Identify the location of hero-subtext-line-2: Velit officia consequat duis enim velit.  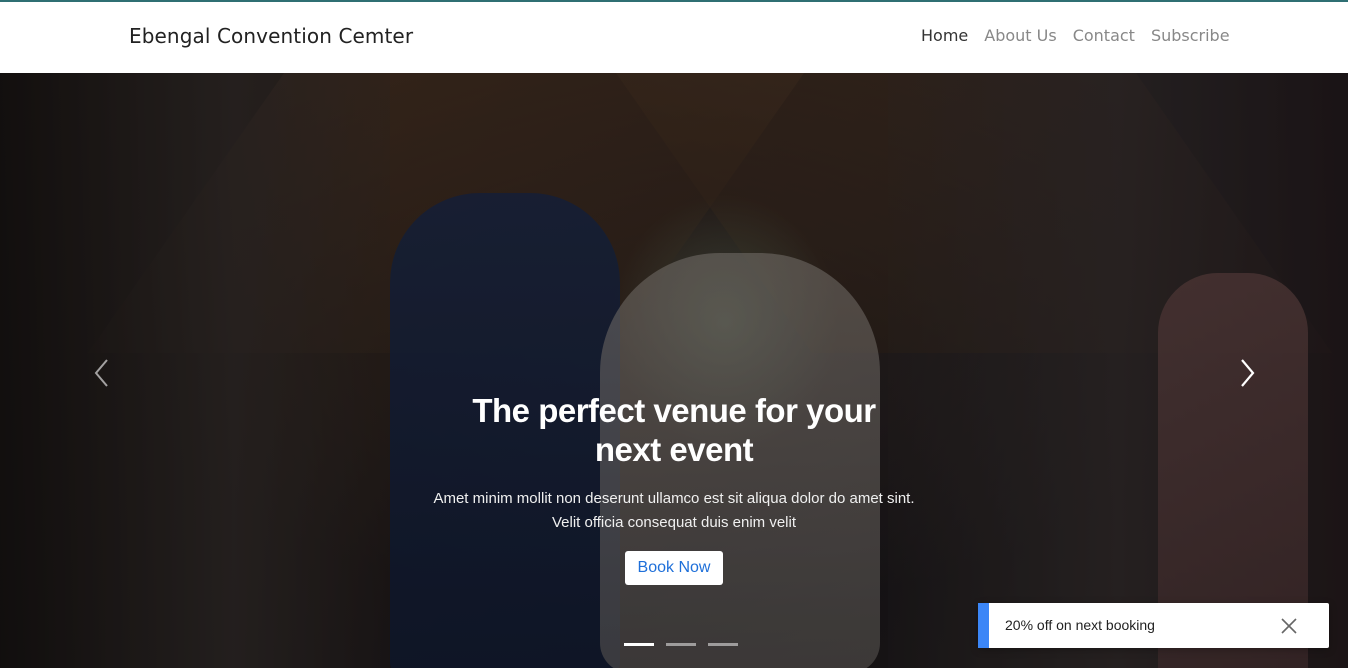
(674, 522).